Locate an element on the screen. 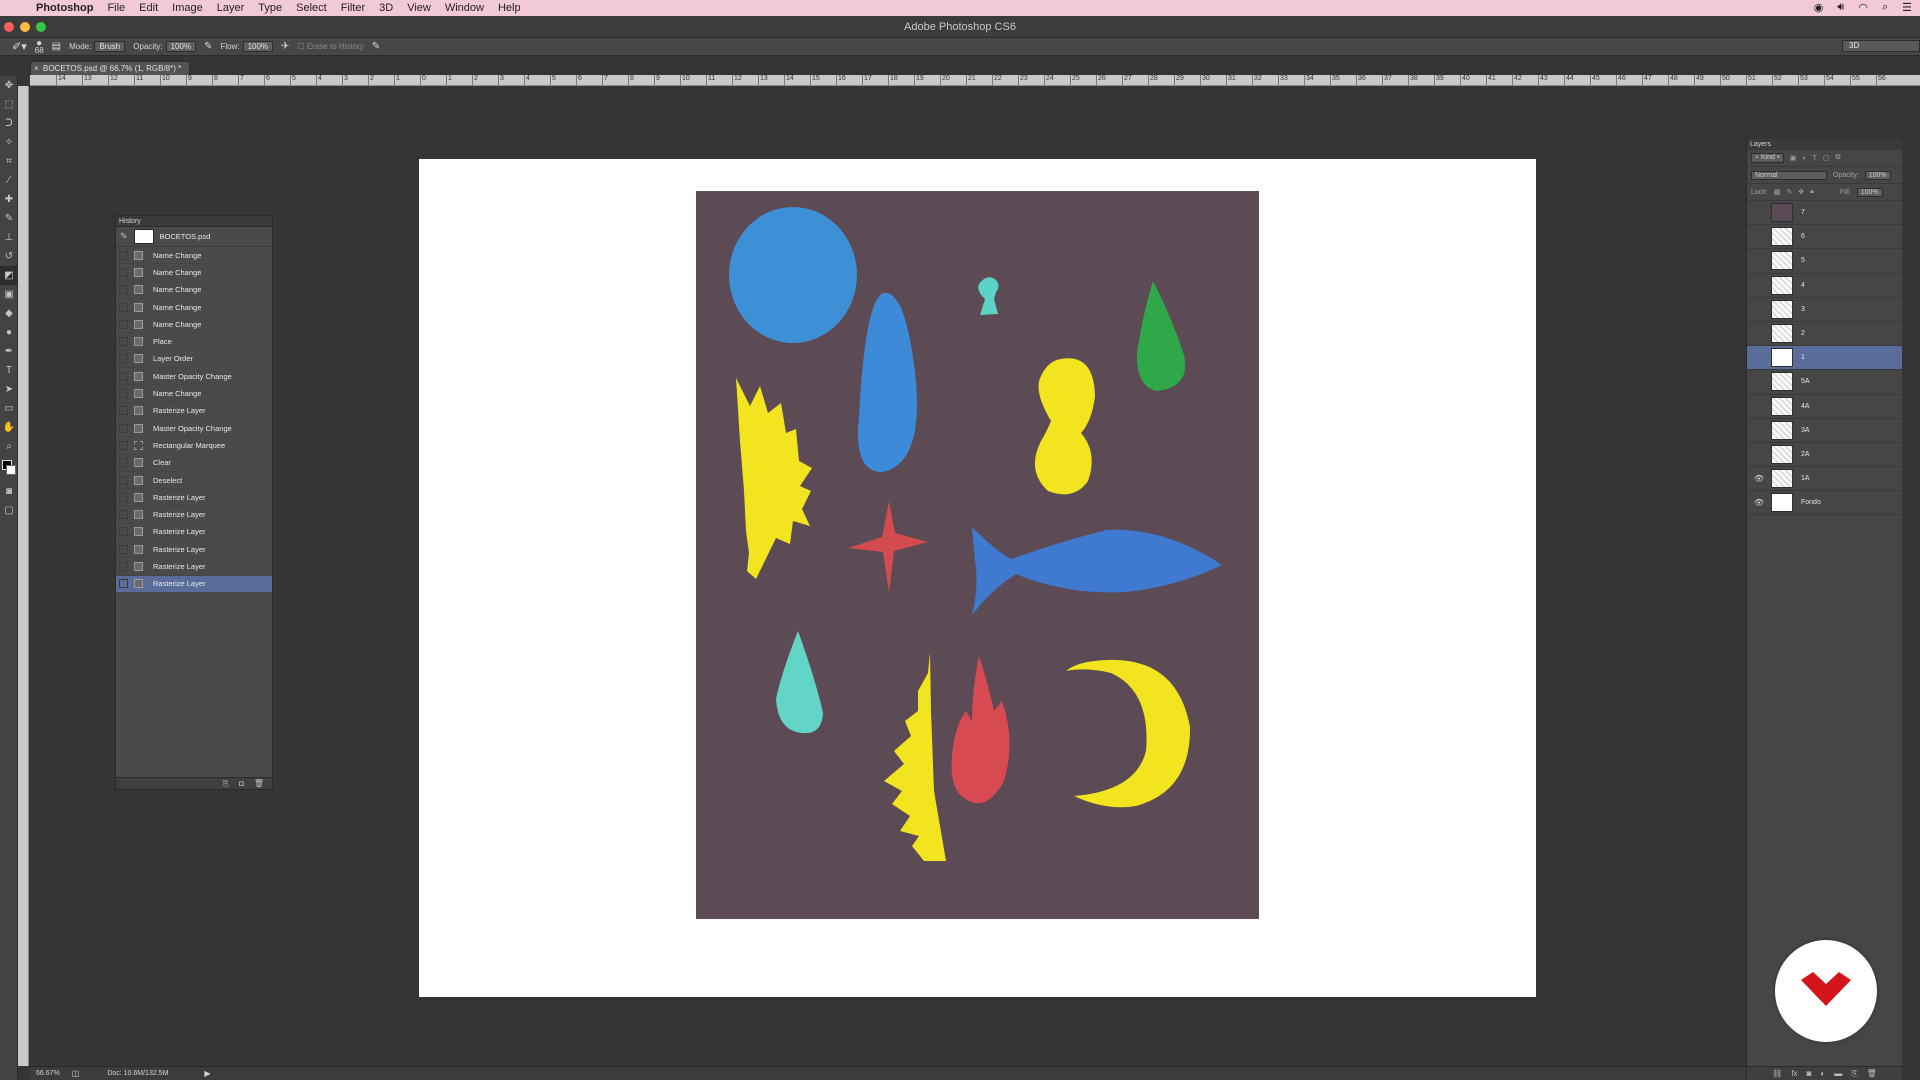 The image size is (1920, 1080). layer-row: 👁︎ Fondo is located at coordinates (1824, 503).